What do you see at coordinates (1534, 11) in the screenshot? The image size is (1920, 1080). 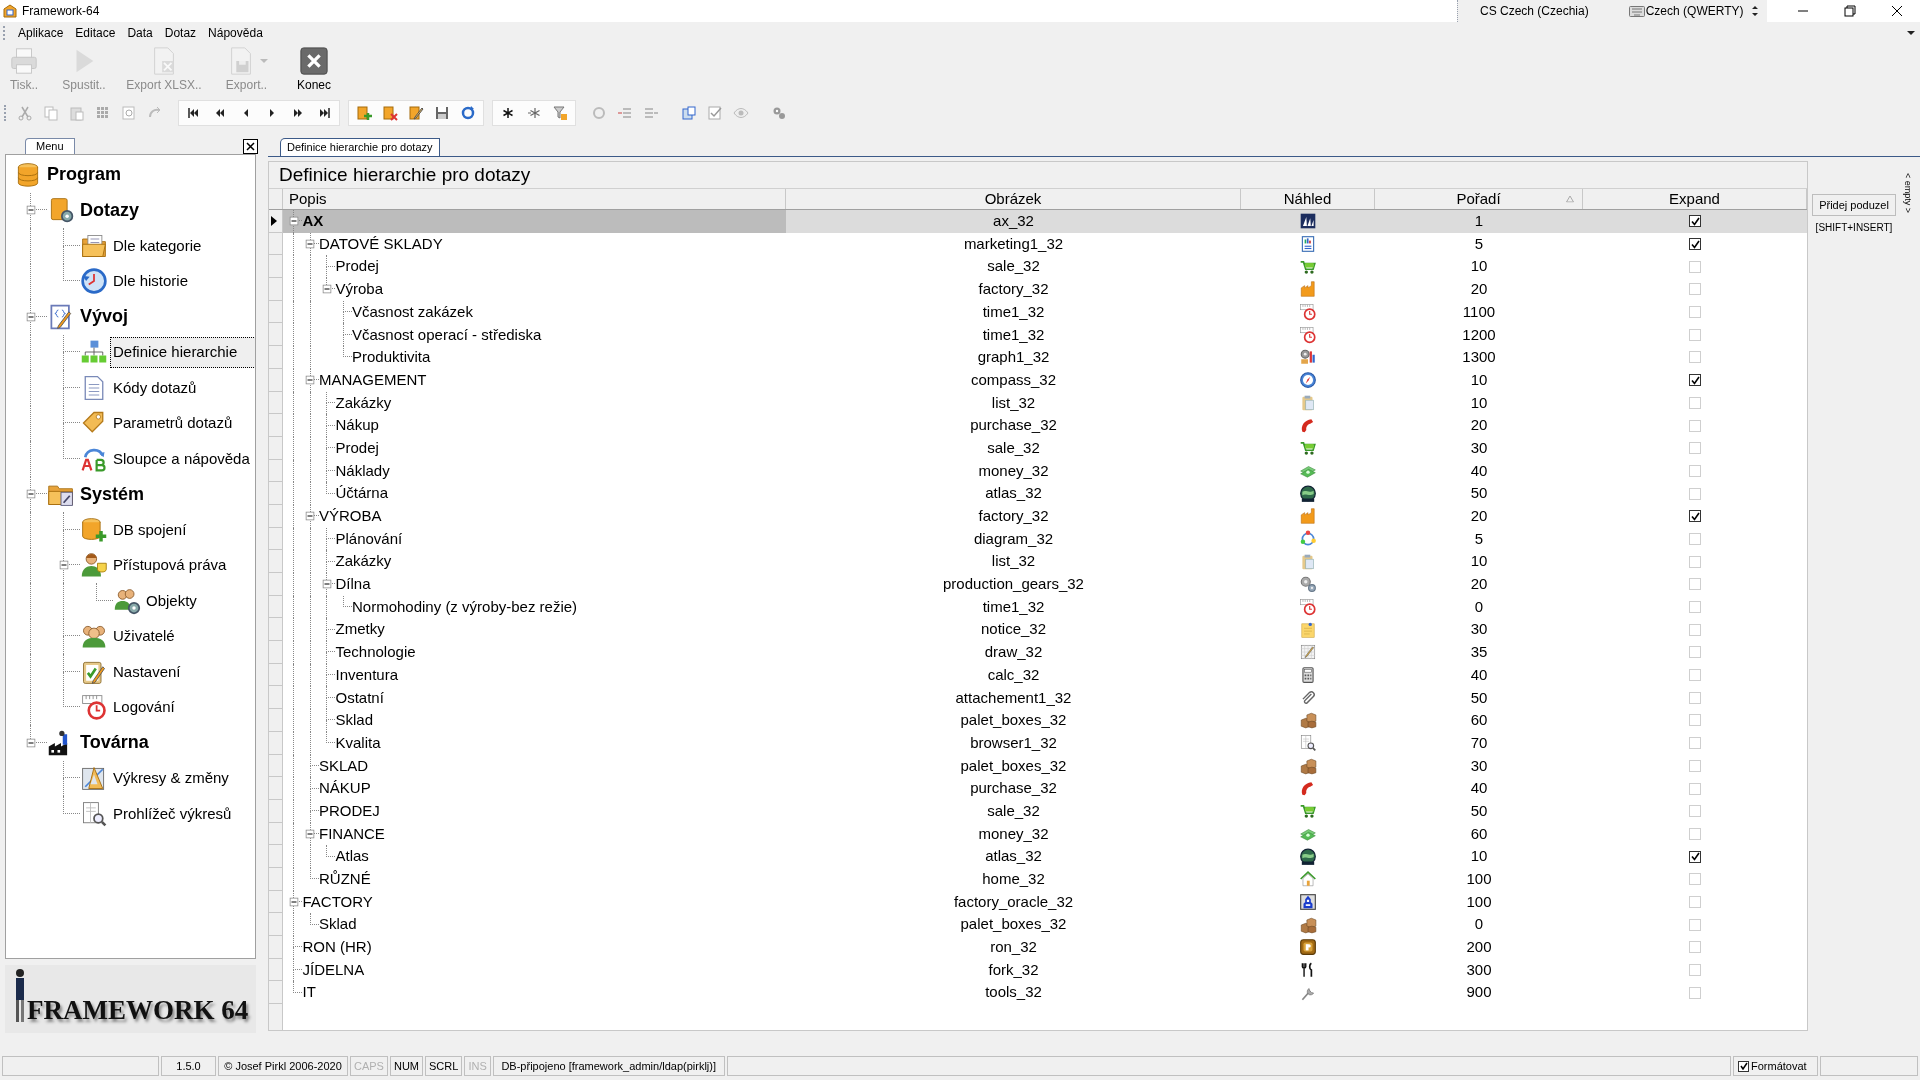 I see `language-indicator: CS Czech (Czechia)` at bounding box center [1534, 11].